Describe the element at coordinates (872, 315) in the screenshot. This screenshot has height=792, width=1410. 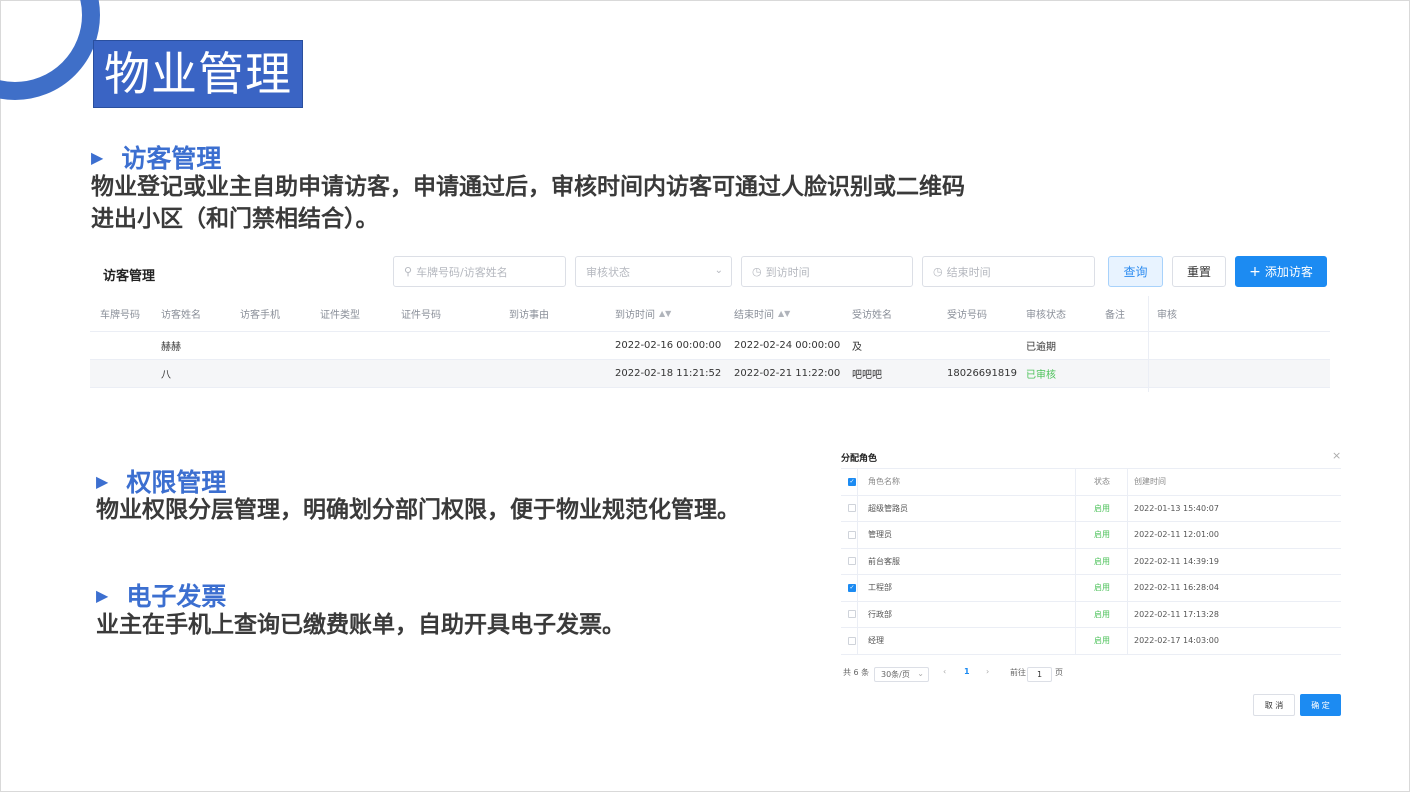
I see `column-header: 受访姓名` at that location.